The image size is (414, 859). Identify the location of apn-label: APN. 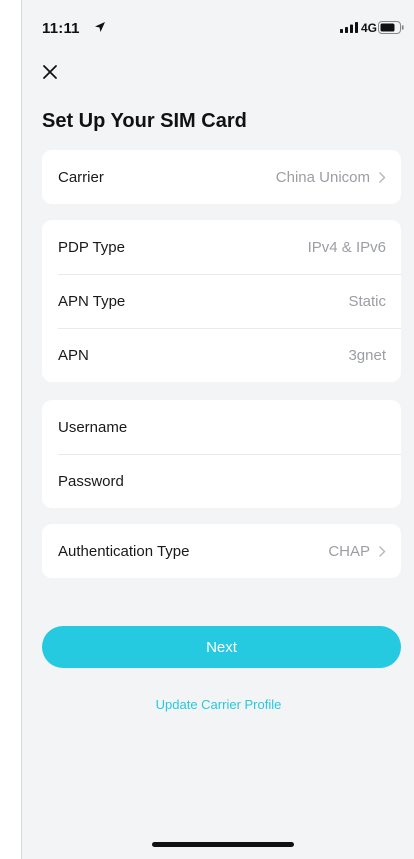
(73, 355).